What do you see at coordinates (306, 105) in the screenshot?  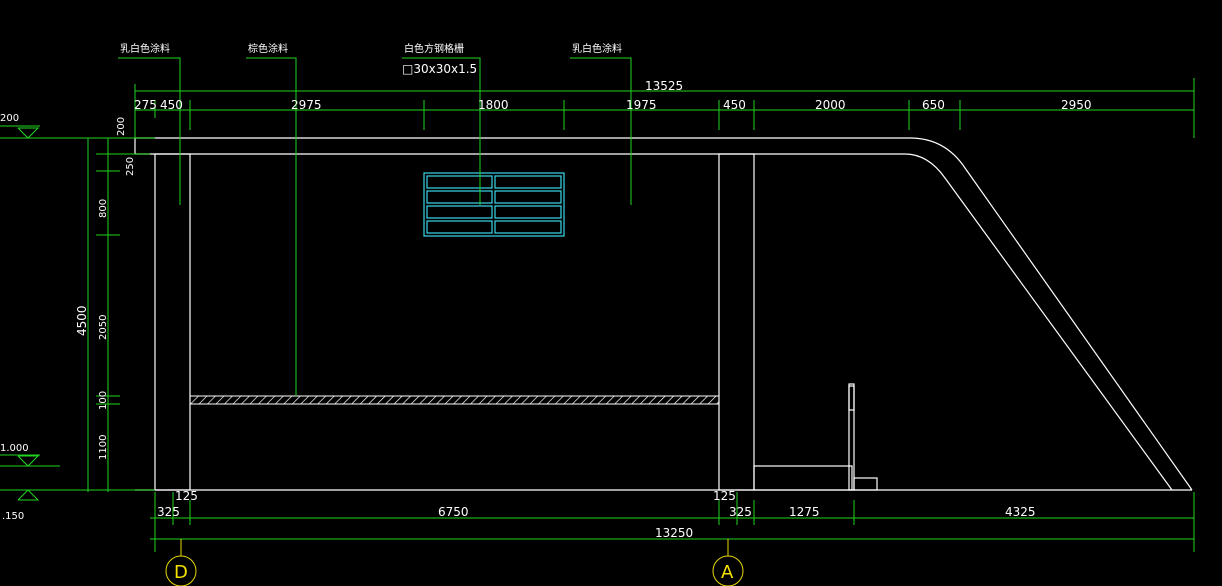 I see `top-dim-2975: 2975` at bounding box center [306, 105].